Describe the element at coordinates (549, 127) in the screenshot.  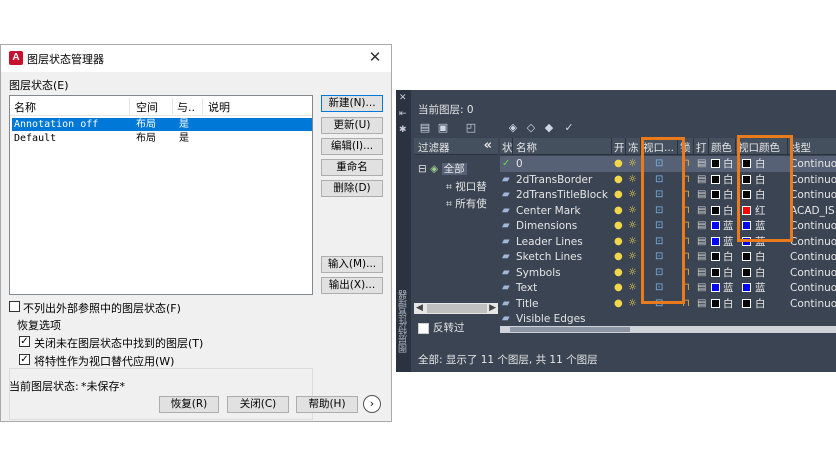
I see `delete-layer-icon: ◆` at that location.